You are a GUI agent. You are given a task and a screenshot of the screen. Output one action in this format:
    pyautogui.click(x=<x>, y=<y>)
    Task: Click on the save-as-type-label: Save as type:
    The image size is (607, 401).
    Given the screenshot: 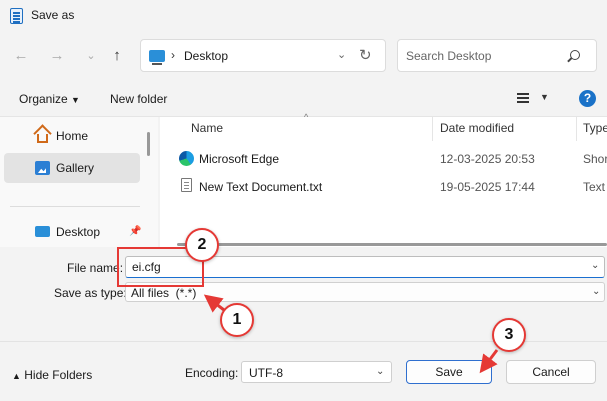 What is the action you would take?
    pyautogui.click(x=90, y=293)
    